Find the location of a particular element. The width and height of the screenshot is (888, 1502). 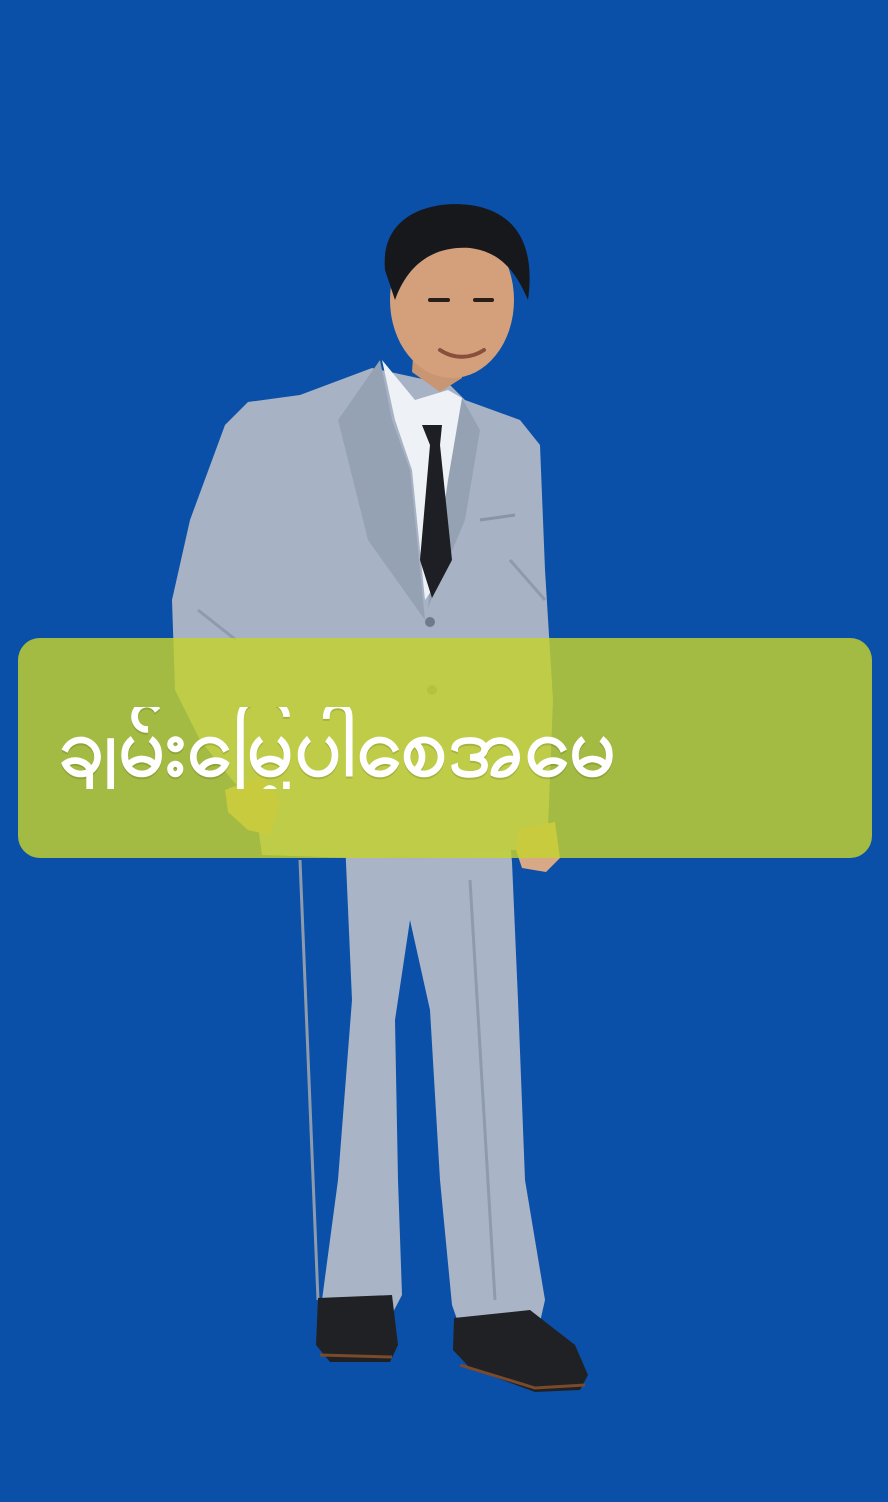

head is located at coordinates (457, 298).